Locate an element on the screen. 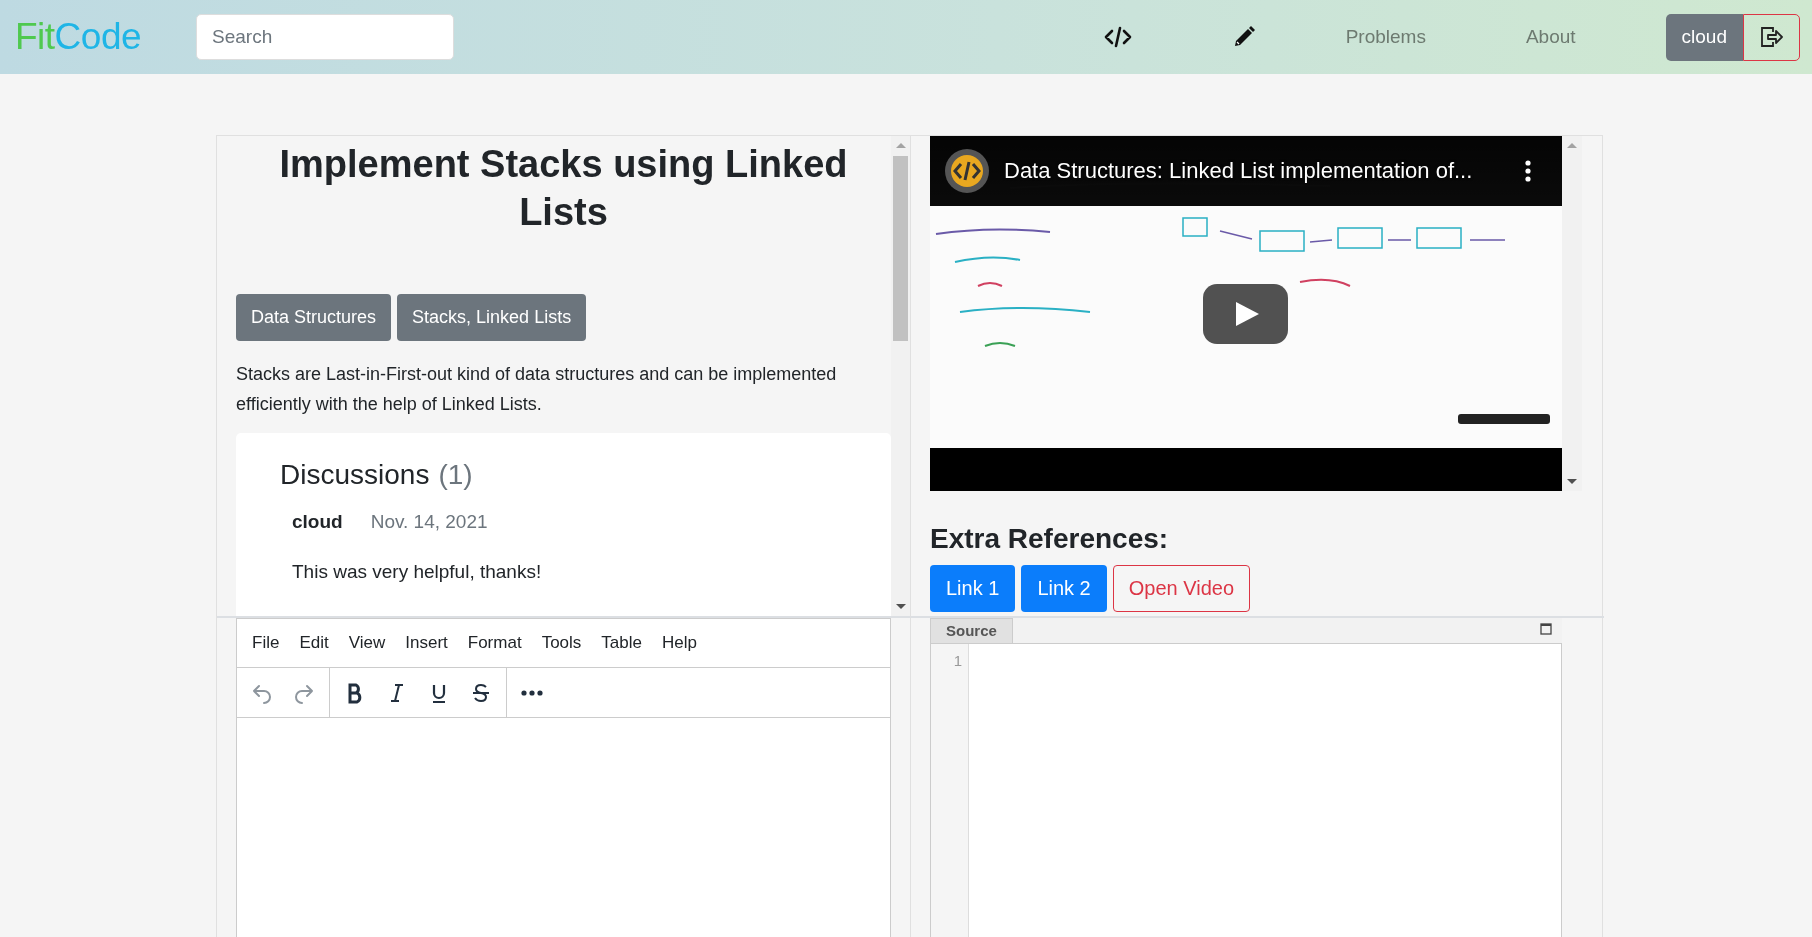 This screenshot has width=1812, height=937. user-button: cloud is located at coordinates (1704, 37).